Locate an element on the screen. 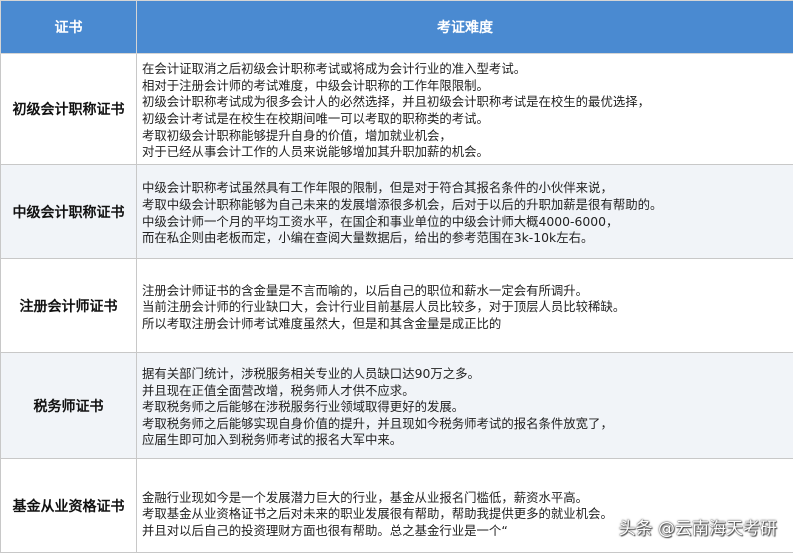  description-line: 相对于注册会计师的考试难度，中级会计职称的工作年限限制。 is located at coordinates (465, 86).